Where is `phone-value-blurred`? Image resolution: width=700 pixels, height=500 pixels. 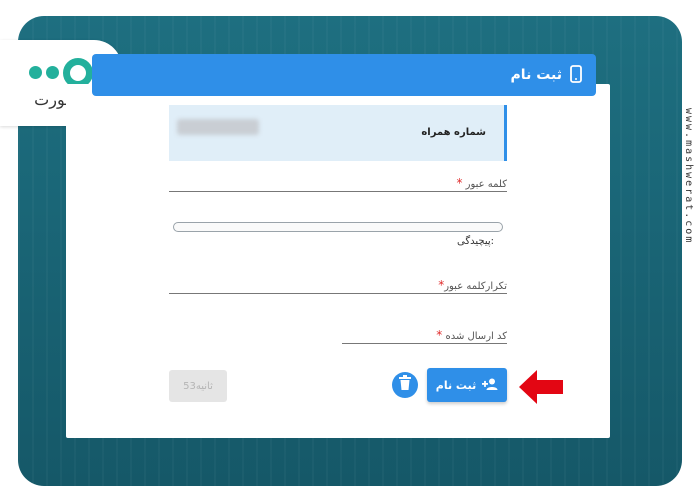
phone-value-blurred is located at coordinates (218, 127).